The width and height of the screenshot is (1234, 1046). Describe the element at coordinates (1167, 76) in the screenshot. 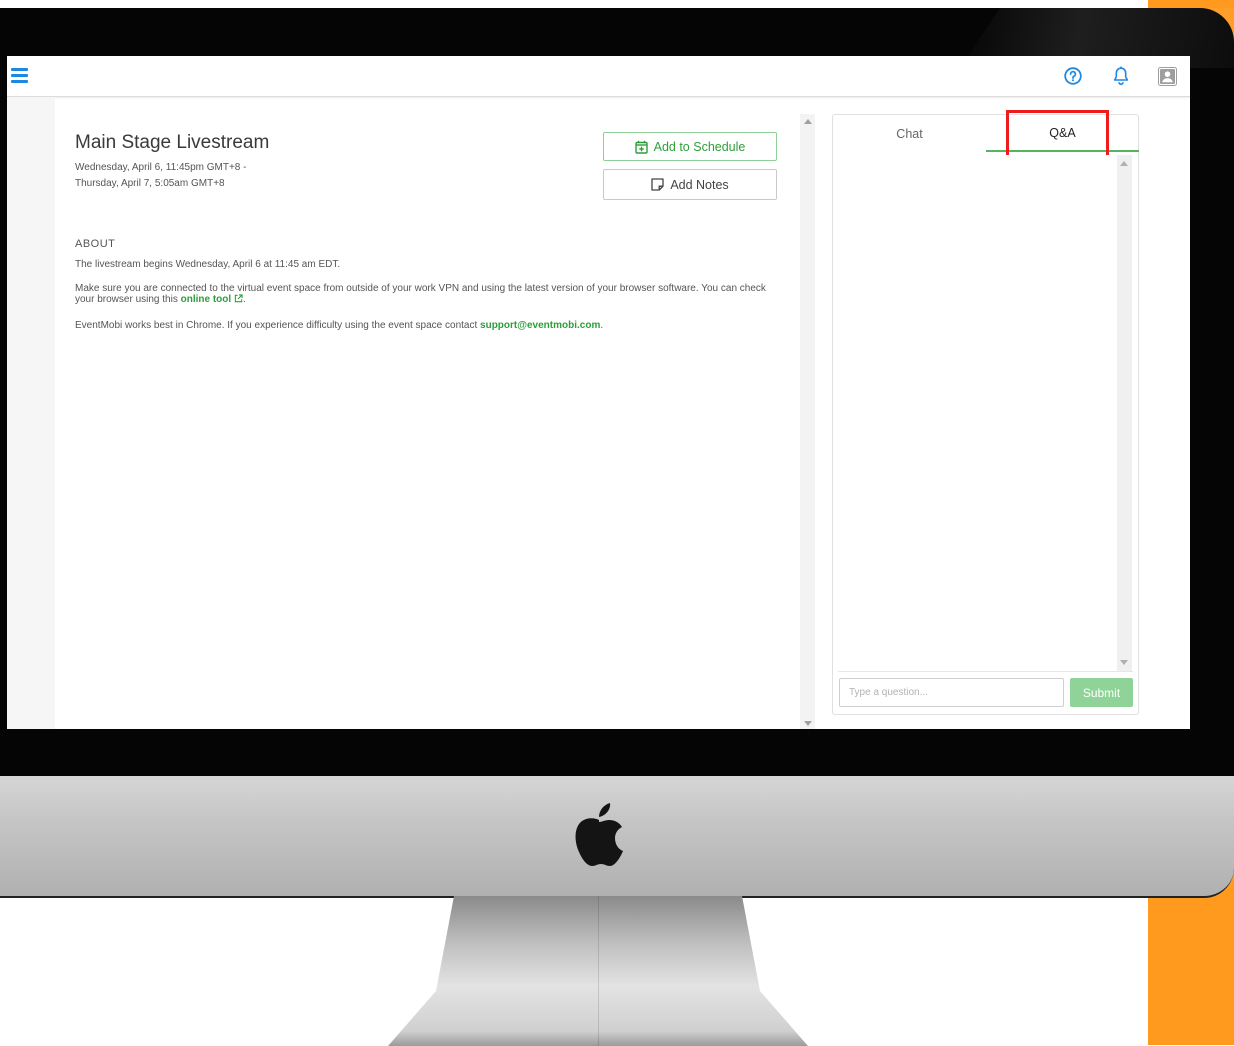

I see `user-avatar-icon` at that location.